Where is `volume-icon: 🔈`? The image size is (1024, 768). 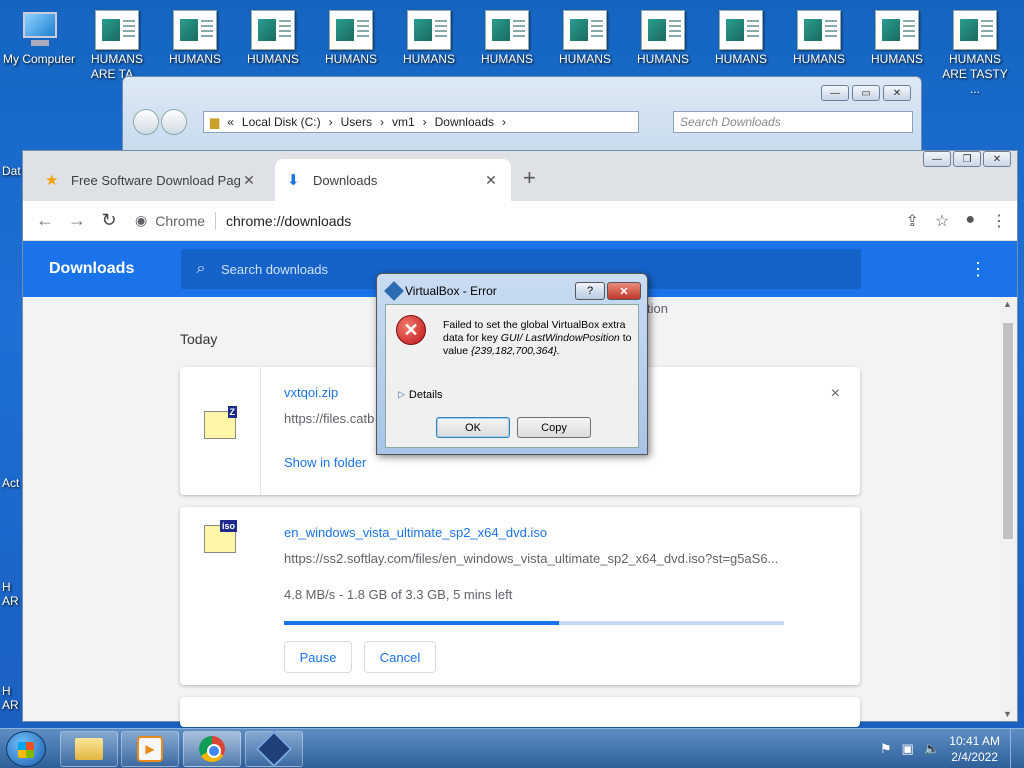 volume-icon: 🔈 is located at coordinates (932, 749).